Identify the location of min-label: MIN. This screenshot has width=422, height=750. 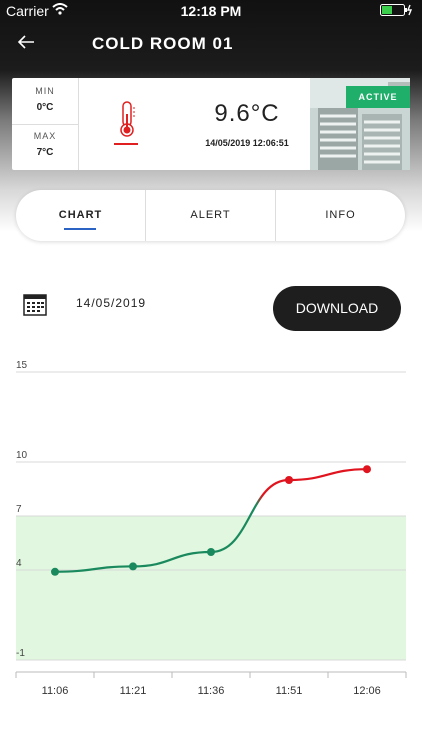
(45, 91).